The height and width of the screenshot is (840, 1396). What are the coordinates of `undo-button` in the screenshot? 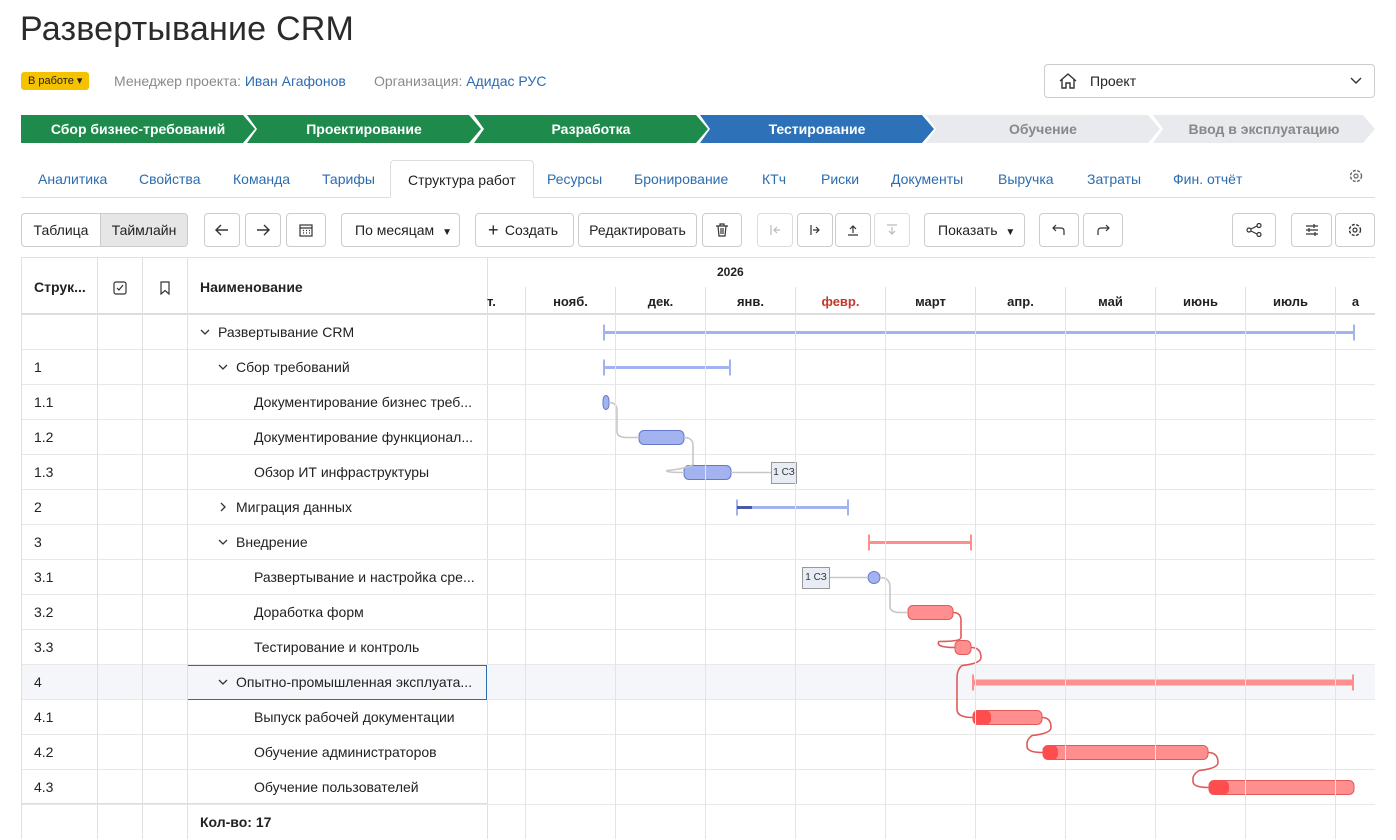 It's located at (1059, 230).